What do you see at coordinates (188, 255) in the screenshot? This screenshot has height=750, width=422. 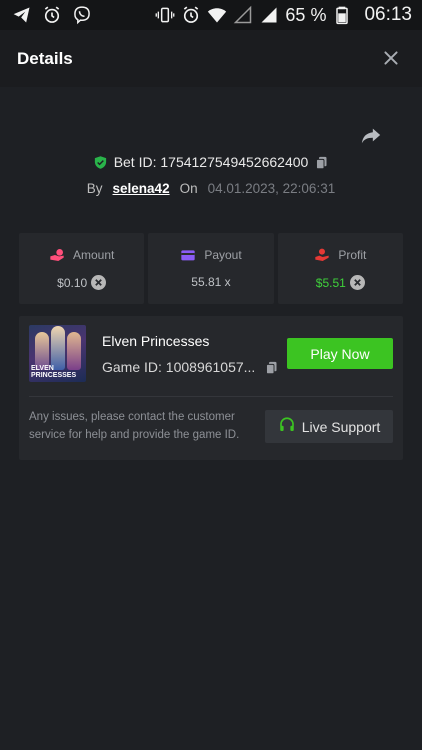 I see `wallet-icon` at bounding box center [188, 255].